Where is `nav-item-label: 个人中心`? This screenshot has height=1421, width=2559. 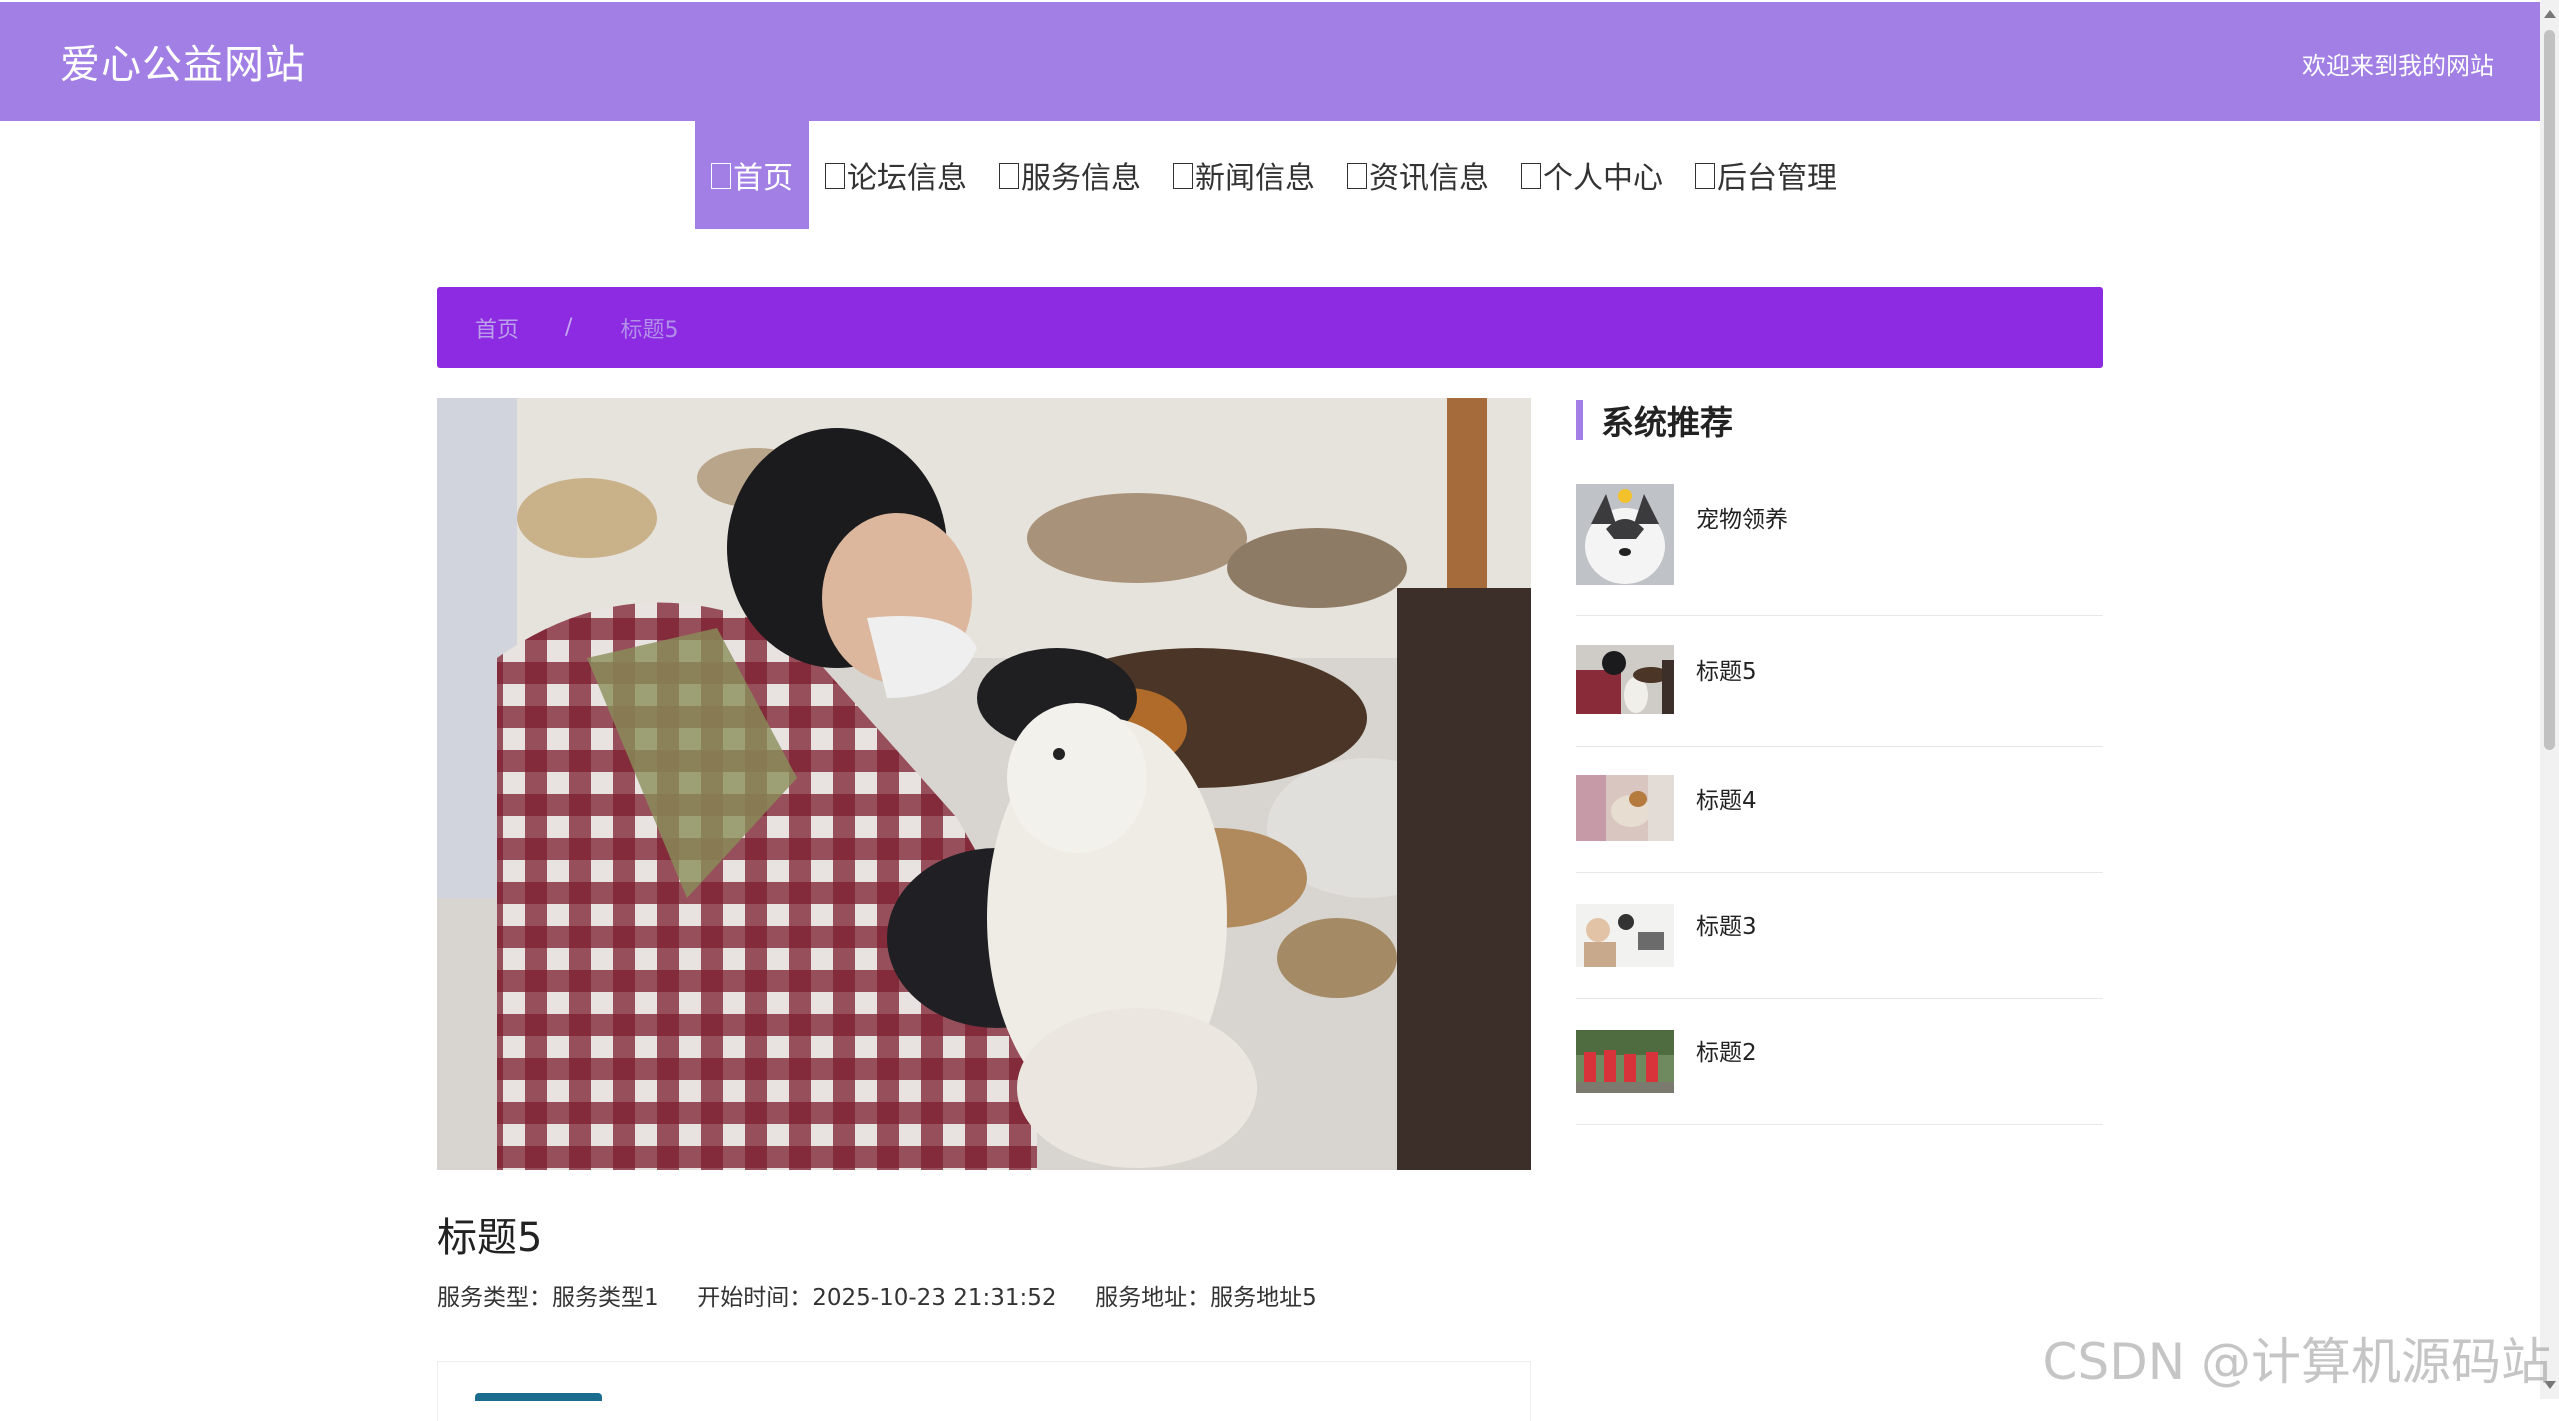
nav-item-label: 个人中心 is located at coordinates (1603, 178).